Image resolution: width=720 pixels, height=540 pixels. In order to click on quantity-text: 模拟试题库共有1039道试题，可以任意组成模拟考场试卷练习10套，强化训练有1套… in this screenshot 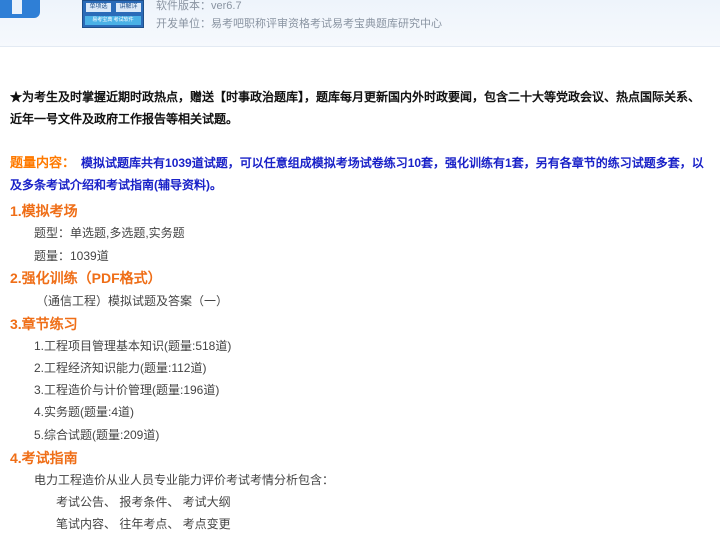, I will do `click(357, 174)`.